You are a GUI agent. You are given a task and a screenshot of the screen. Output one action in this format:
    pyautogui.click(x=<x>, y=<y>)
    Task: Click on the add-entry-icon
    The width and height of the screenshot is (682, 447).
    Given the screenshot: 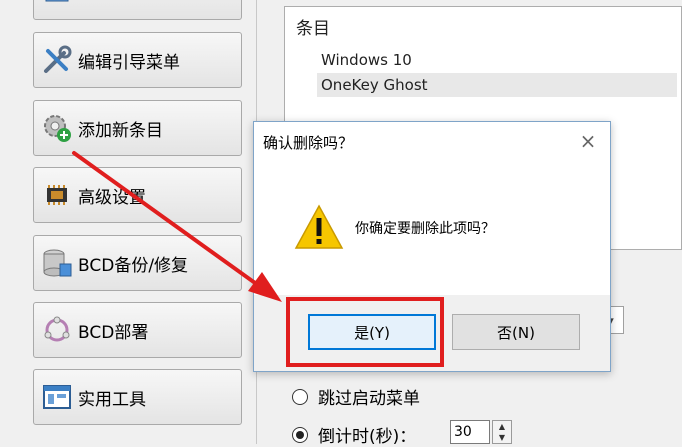 What is the action you would take?
    pyautogui.click(x=57, y=128)
    